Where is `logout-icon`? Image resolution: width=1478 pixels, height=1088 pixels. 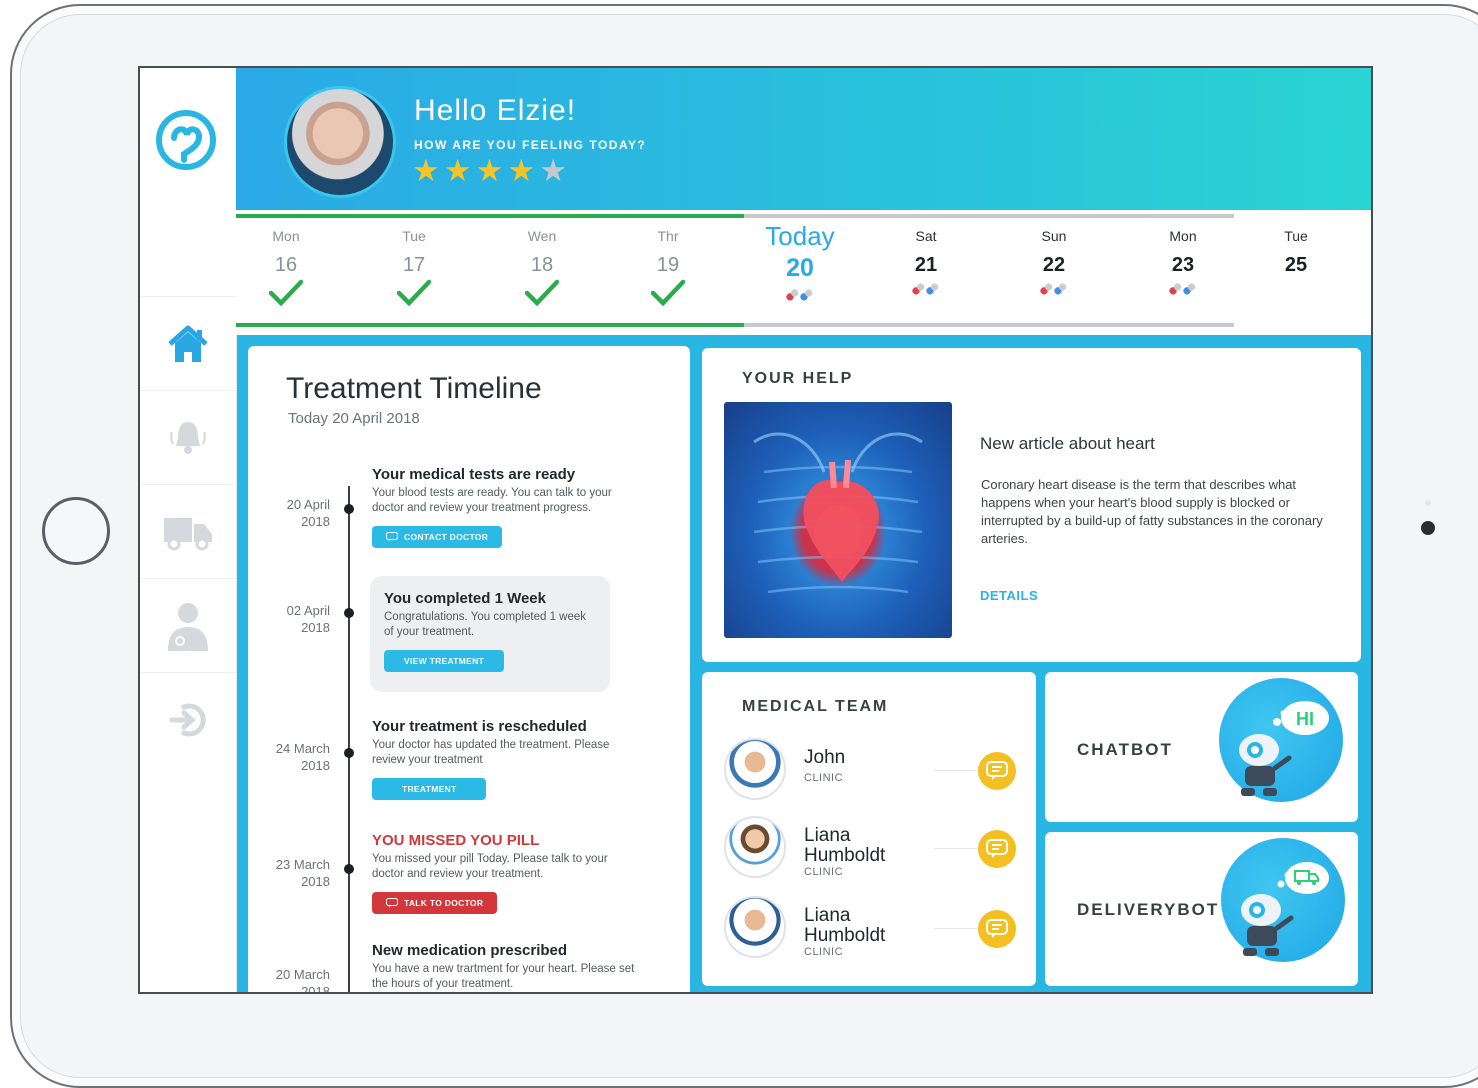
logout-icon is located at coordinates (187, 720).